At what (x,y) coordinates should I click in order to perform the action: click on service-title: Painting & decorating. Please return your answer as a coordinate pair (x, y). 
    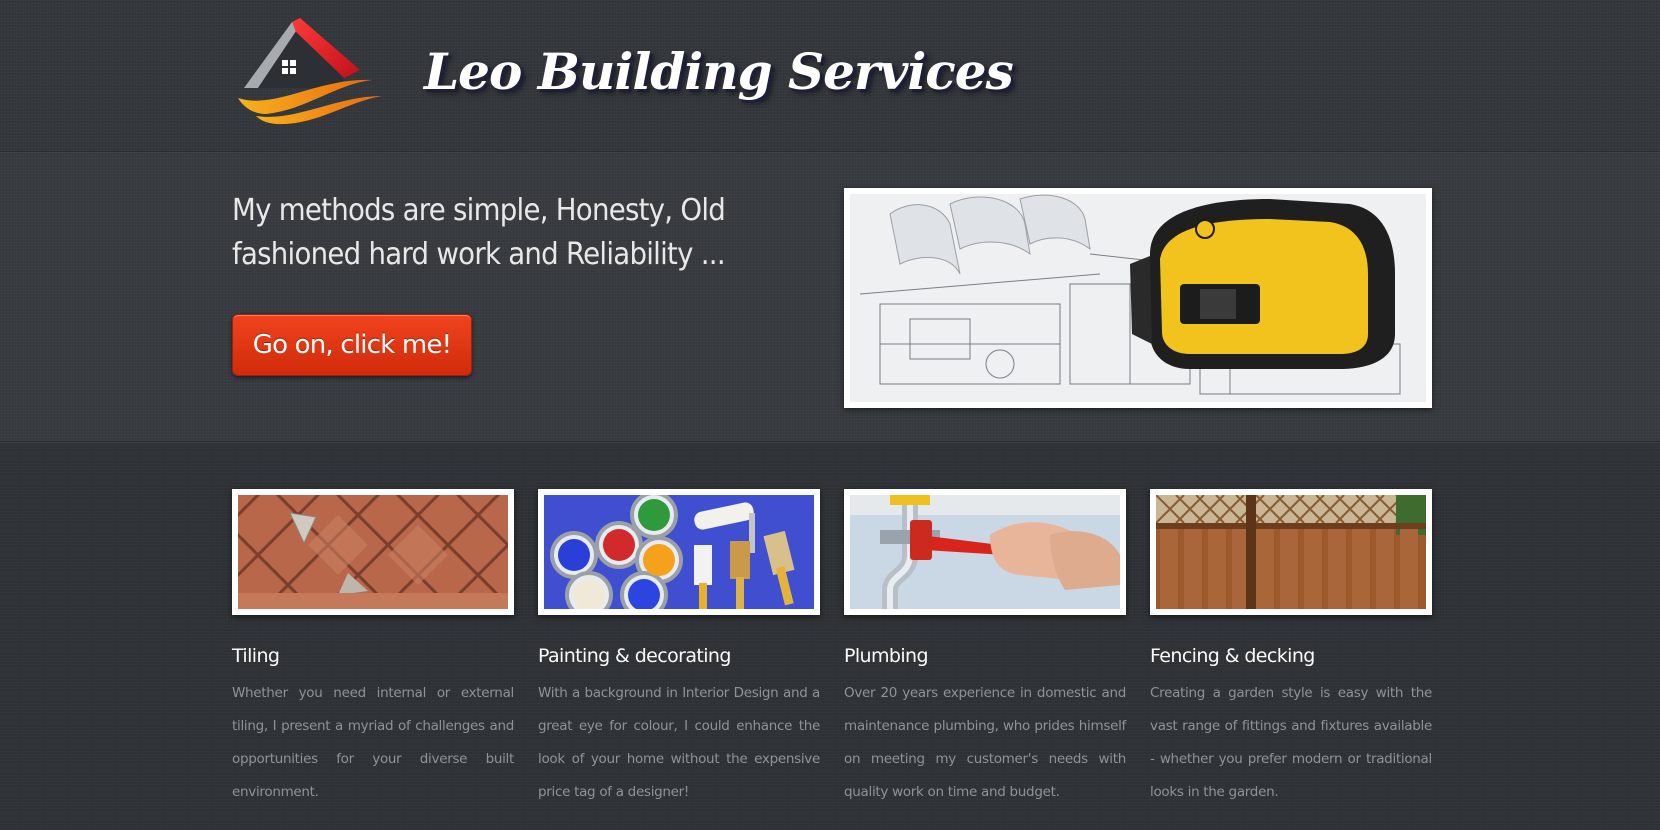
    Looking at the image, I should click on (634, 656).